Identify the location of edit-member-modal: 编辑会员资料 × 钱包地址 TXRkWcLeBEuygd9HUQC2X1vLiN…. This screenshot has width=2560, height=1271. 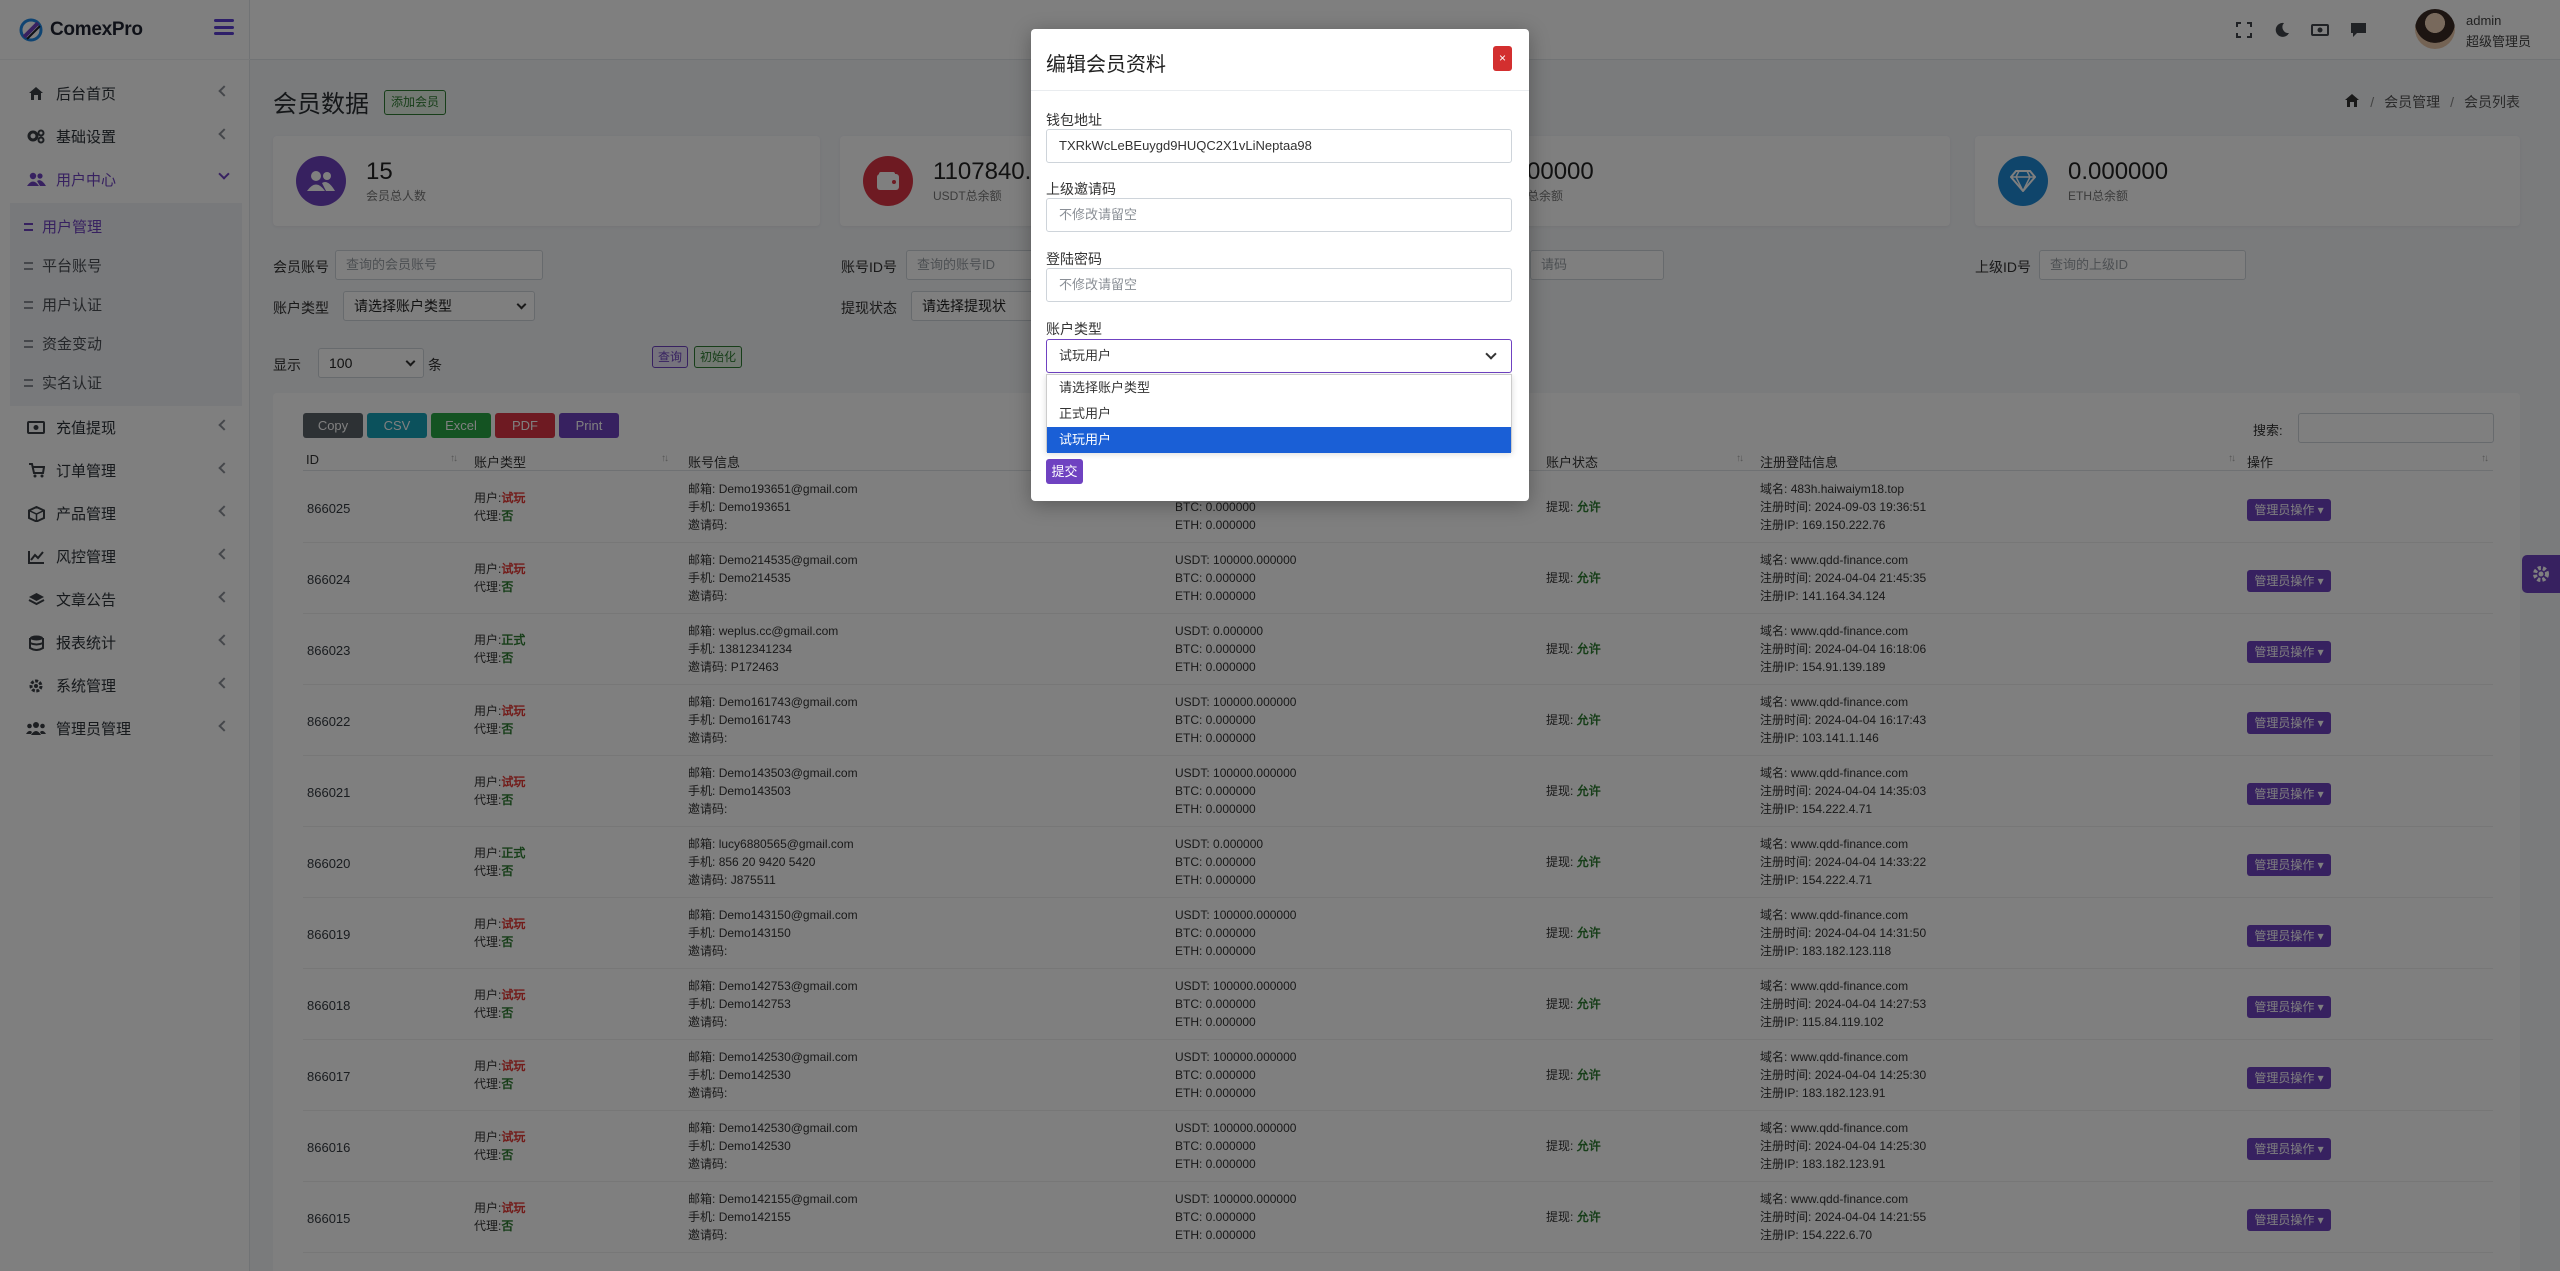
(1280, 265).